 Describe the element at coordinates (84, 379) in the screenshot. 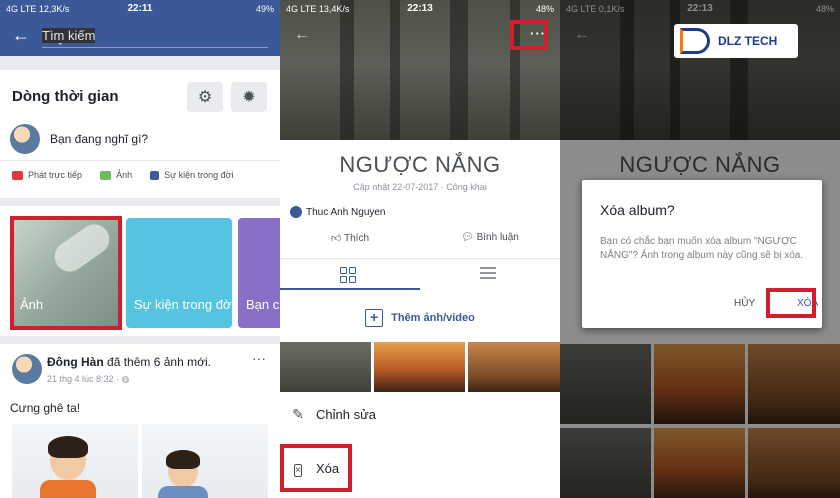

I see `timestamp-text: 21 thg 4 lúc 8:32 ·` at that location.